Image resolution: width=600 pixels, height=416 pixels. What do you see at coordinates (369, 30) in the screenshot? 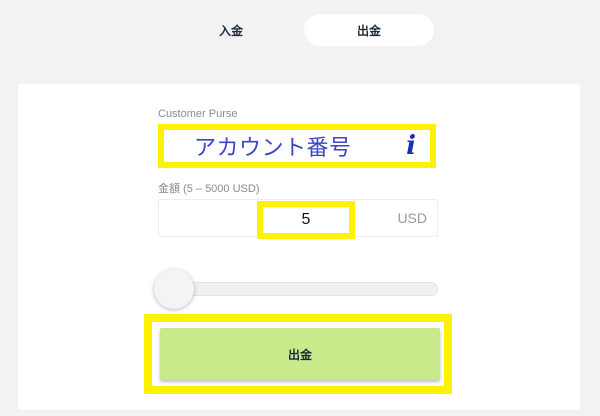
I see `tab-withdraw: 出金` at bounding box center [369, 30].